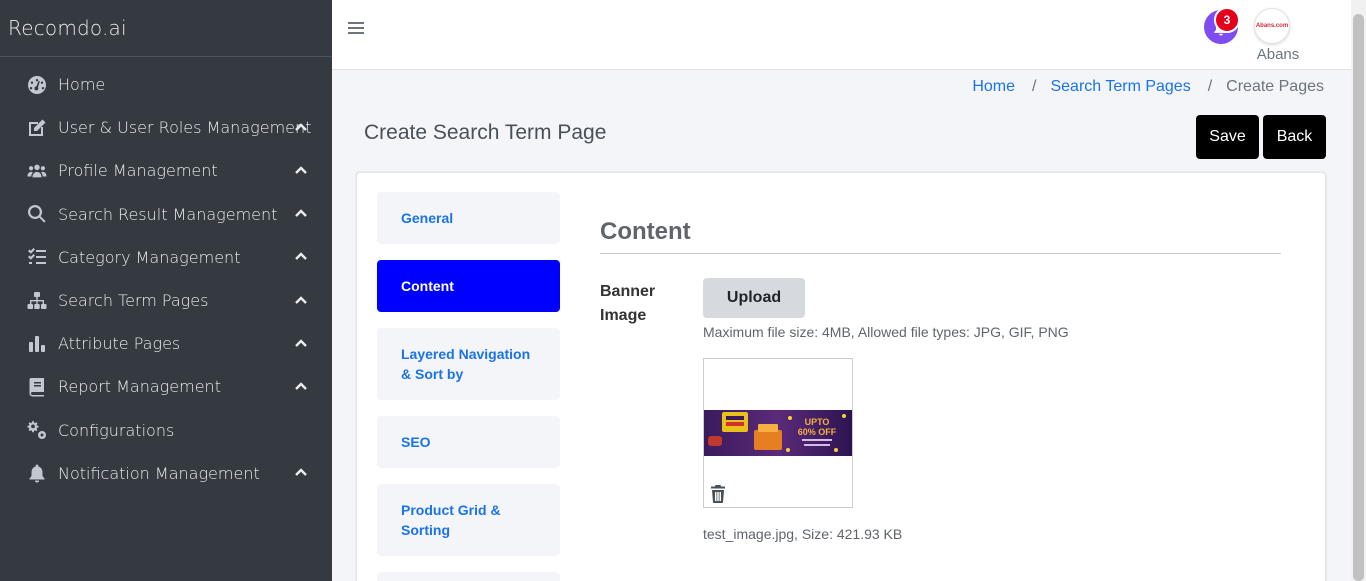  Describe the element at coordinates (468, 520) in the screenshot. I see `tab-product-grid: Product Grid & Sorting` at that location.